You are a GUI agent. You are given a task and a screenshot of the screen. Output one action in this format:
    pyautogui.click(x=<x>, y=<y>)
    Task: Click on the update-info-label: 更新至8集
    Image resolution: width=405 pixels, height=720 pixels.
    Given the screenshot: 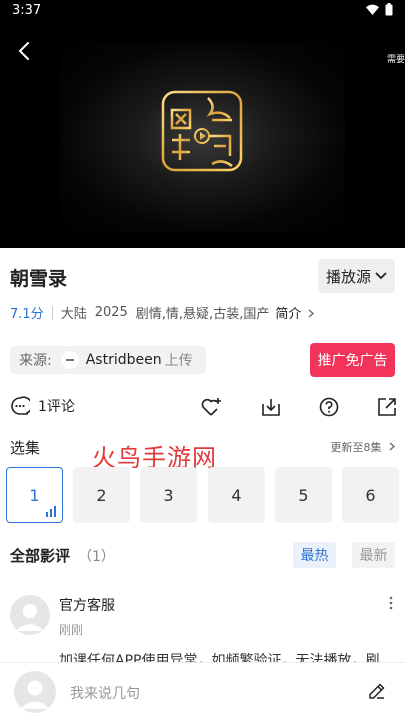 What is the action you would take?
    pyautogui.click(x=356, y=447)
    